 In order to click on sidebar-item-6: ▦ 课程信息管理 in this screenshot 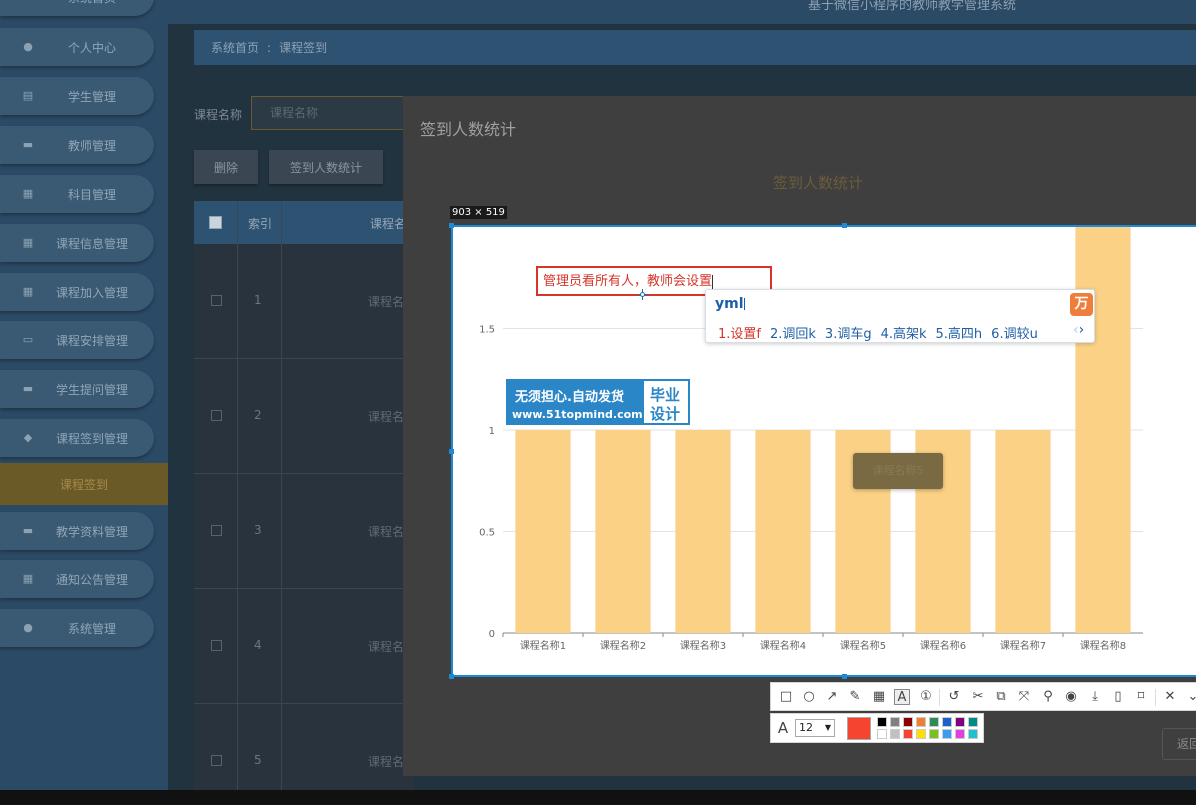, I will do `click(77, 243)`.